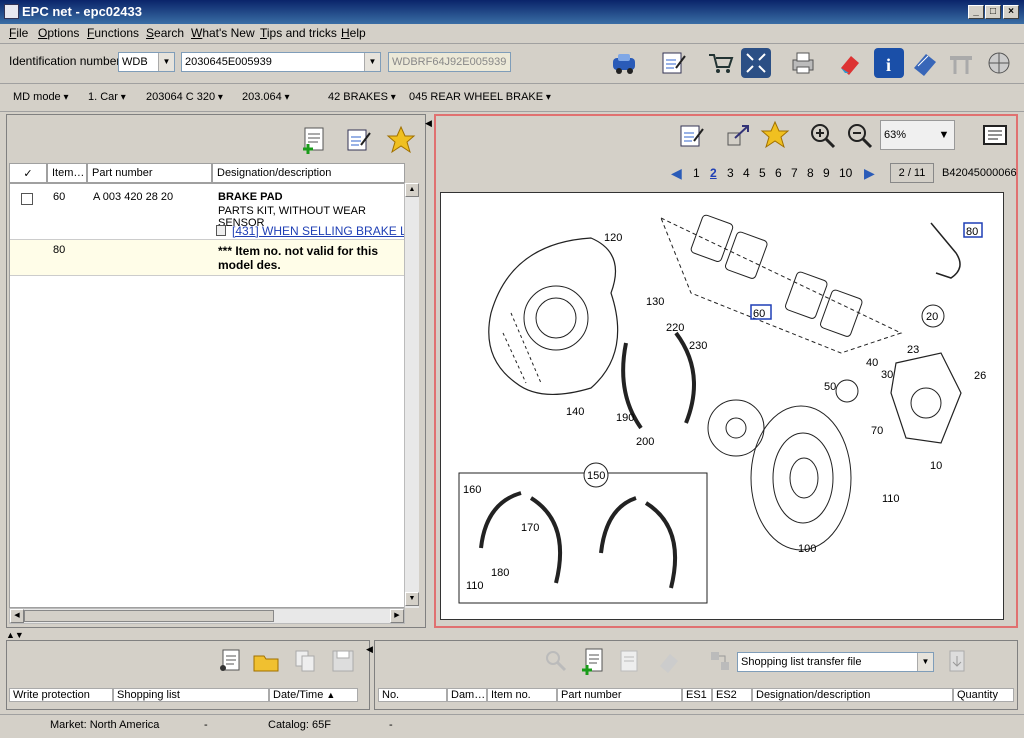 The height and width of the screenshot is (738, 1024). What do you see at coordinates (746, 173) in the screenshot?
I see `page-4: 4` at bounding box center [746, 173].